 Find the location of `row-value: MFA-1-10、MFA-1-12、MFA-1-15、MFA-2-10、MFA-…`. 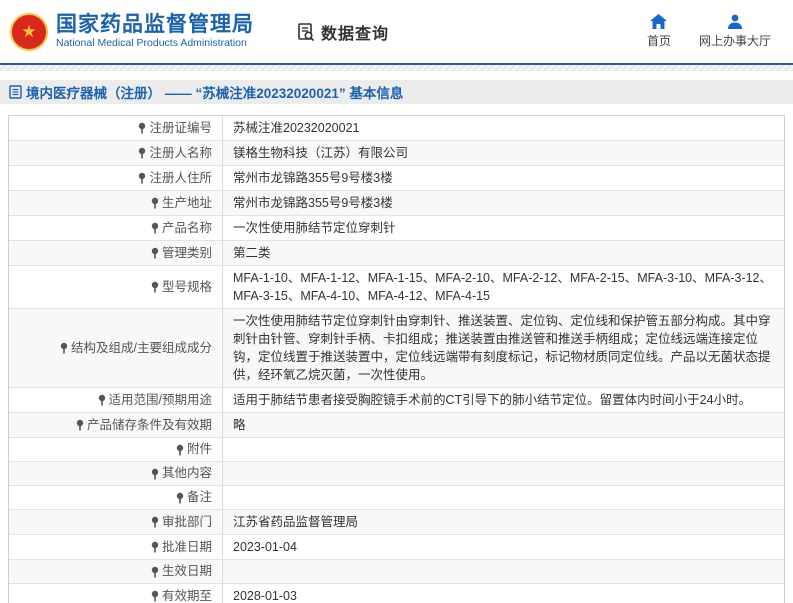

row-value: MFA-1-10、MFA-1-12、MFA-1-15、MFA-2-10、MFA-… is located at coordinates (503, 287).